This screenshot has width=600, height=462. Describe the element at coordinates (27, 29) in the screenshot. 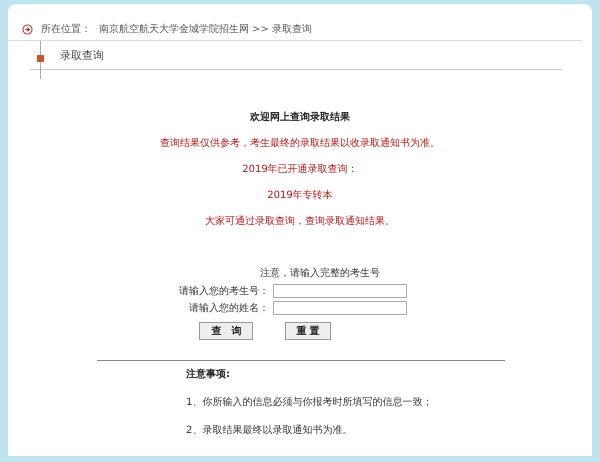

I see `arrow-circle-icon` at that location.